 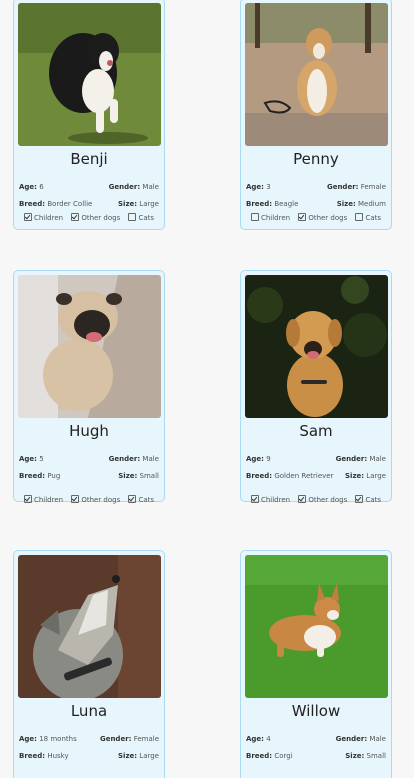 What do you see at coordinates (258, 187) in the screenshot?
I see `age-field: Age: 3` at bounding box center [258, 187].